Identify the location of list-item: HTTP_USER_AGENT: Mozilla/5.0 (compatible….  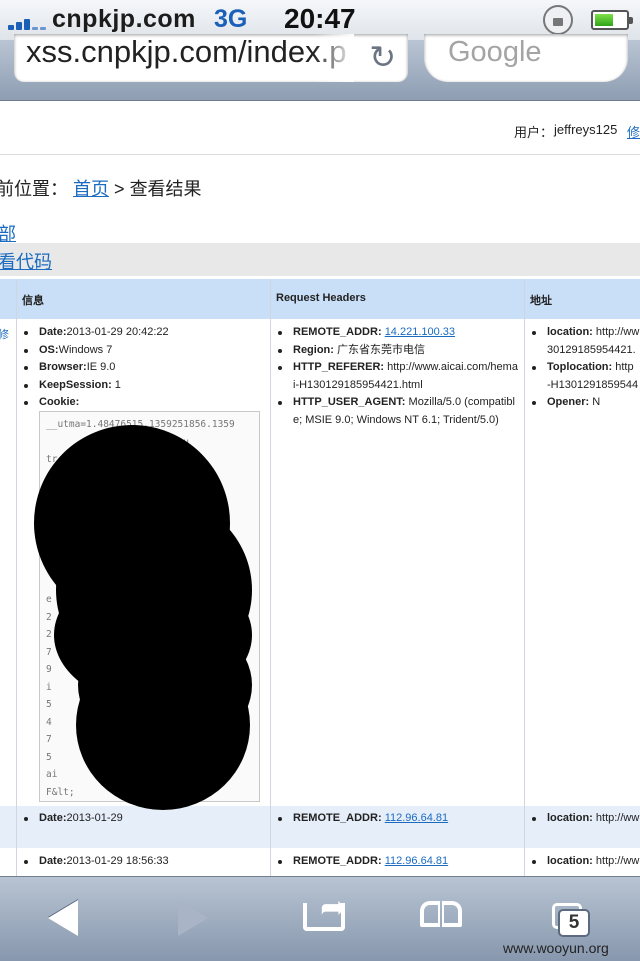
(397, 411).